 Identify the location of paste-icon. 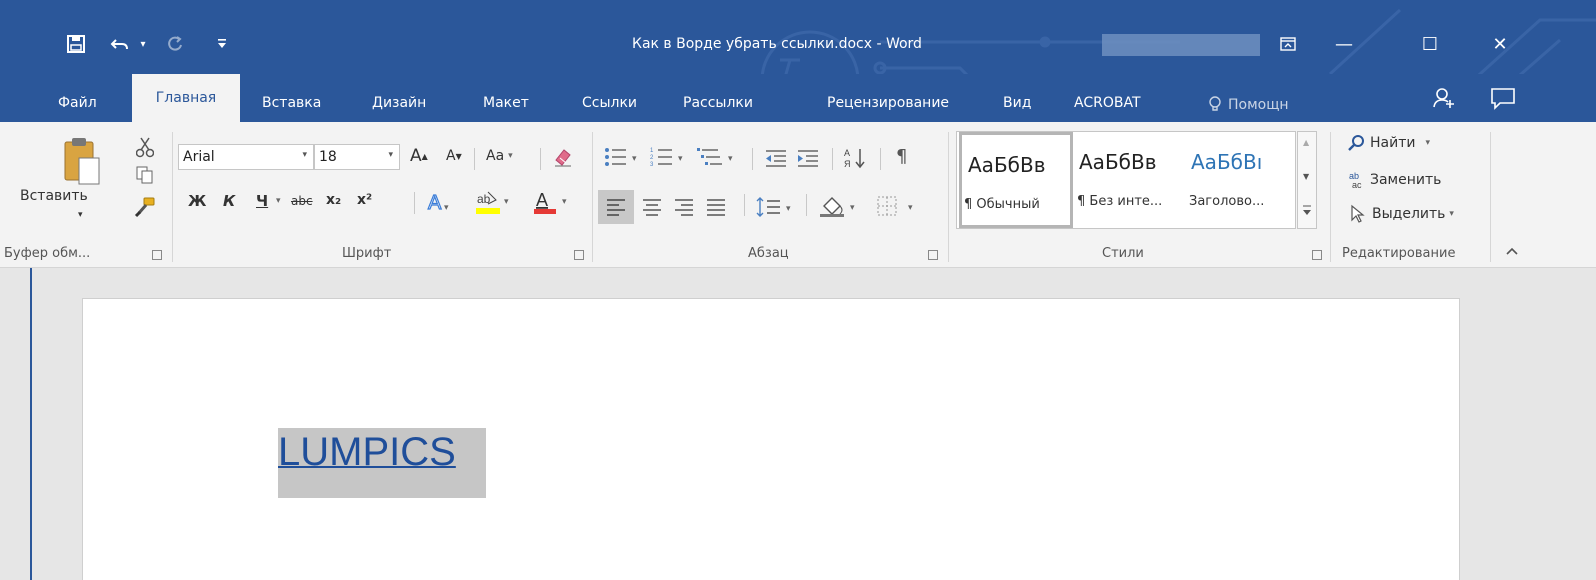
(82, 161).